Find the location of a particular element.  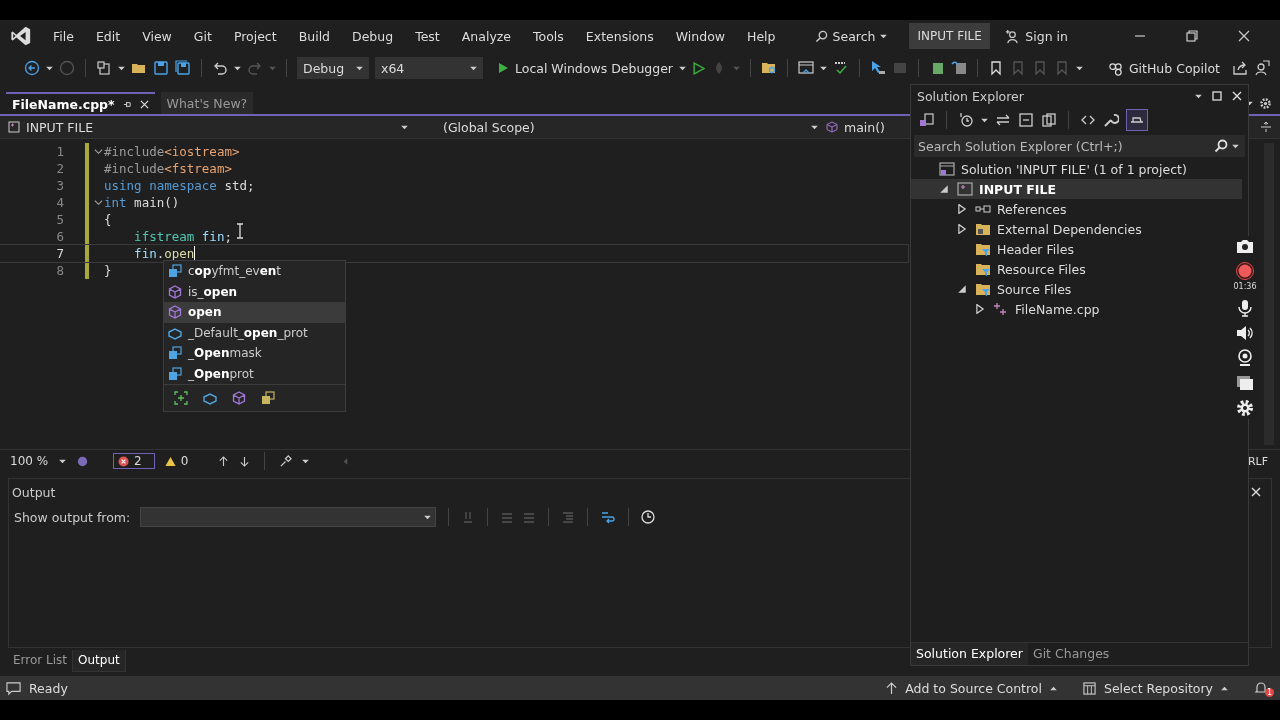

menu-item: Help is located at coordinates (761, 36).